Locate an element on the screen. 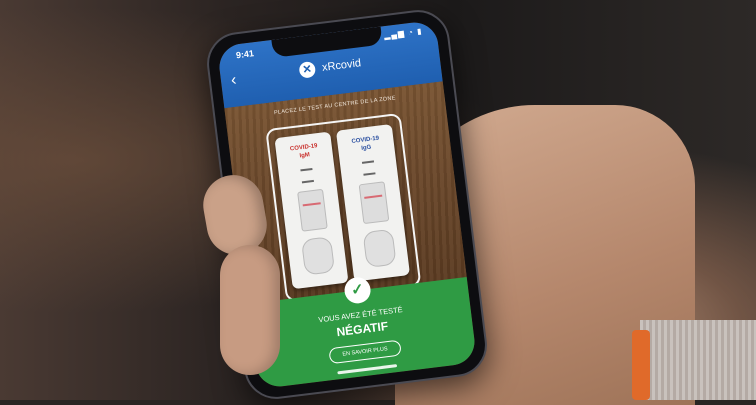  scan-frame: COVID-19 IgM COVID-19 IgG is located at coordinates (343, 207).